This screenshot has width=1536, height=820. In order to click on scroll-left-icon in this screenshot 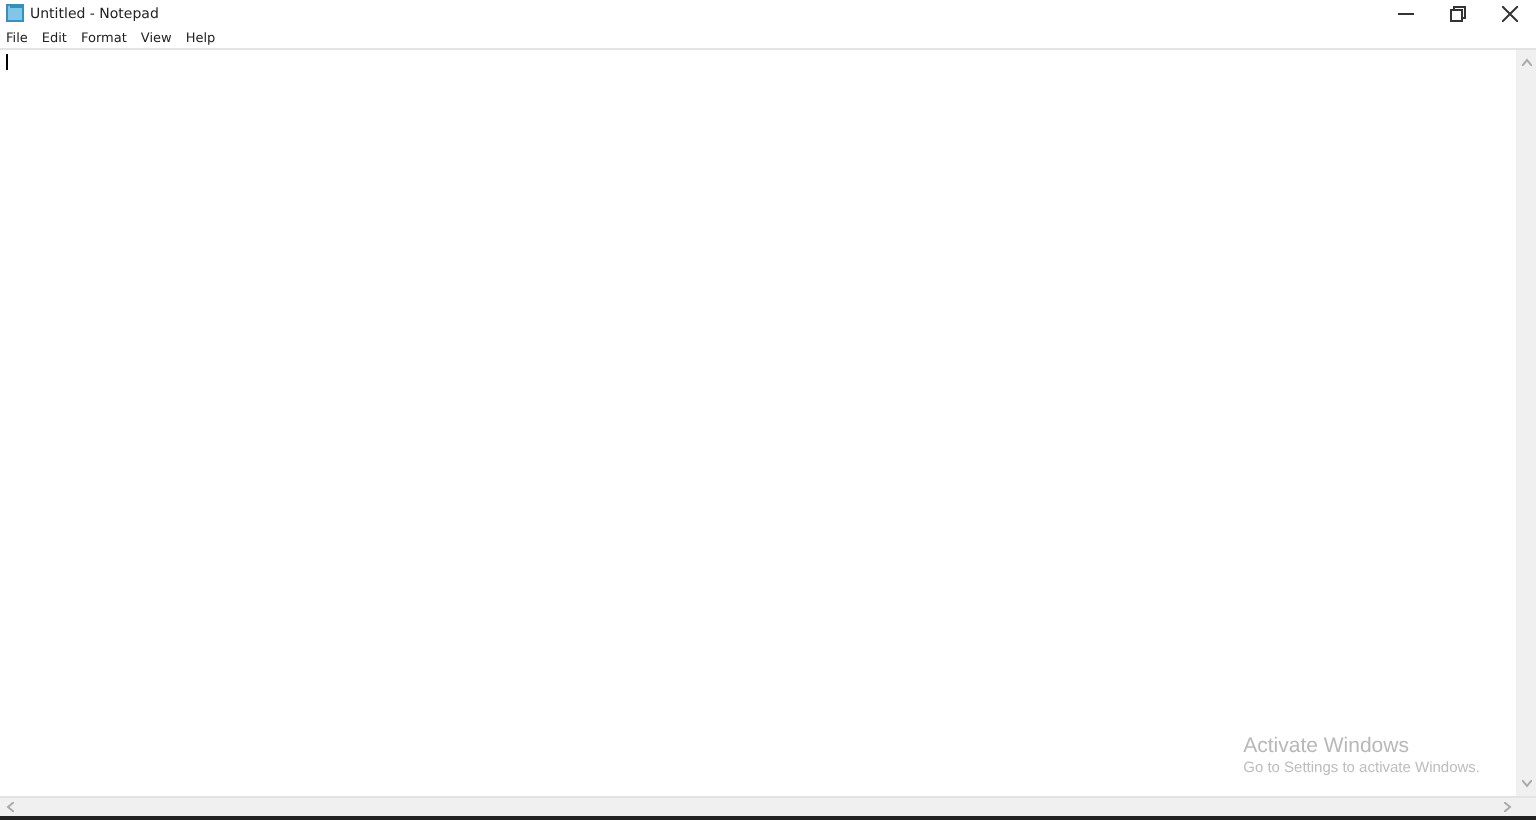, I will do `click(10, 807)`.